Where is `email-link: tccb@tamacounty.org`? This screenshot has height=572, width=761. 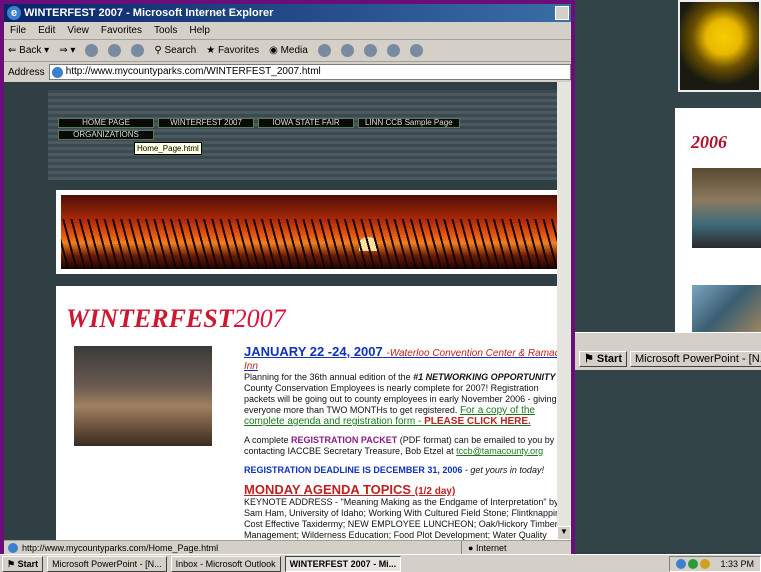 email-link: tccb@tamacounty.org is located at coordinates (499, 451).